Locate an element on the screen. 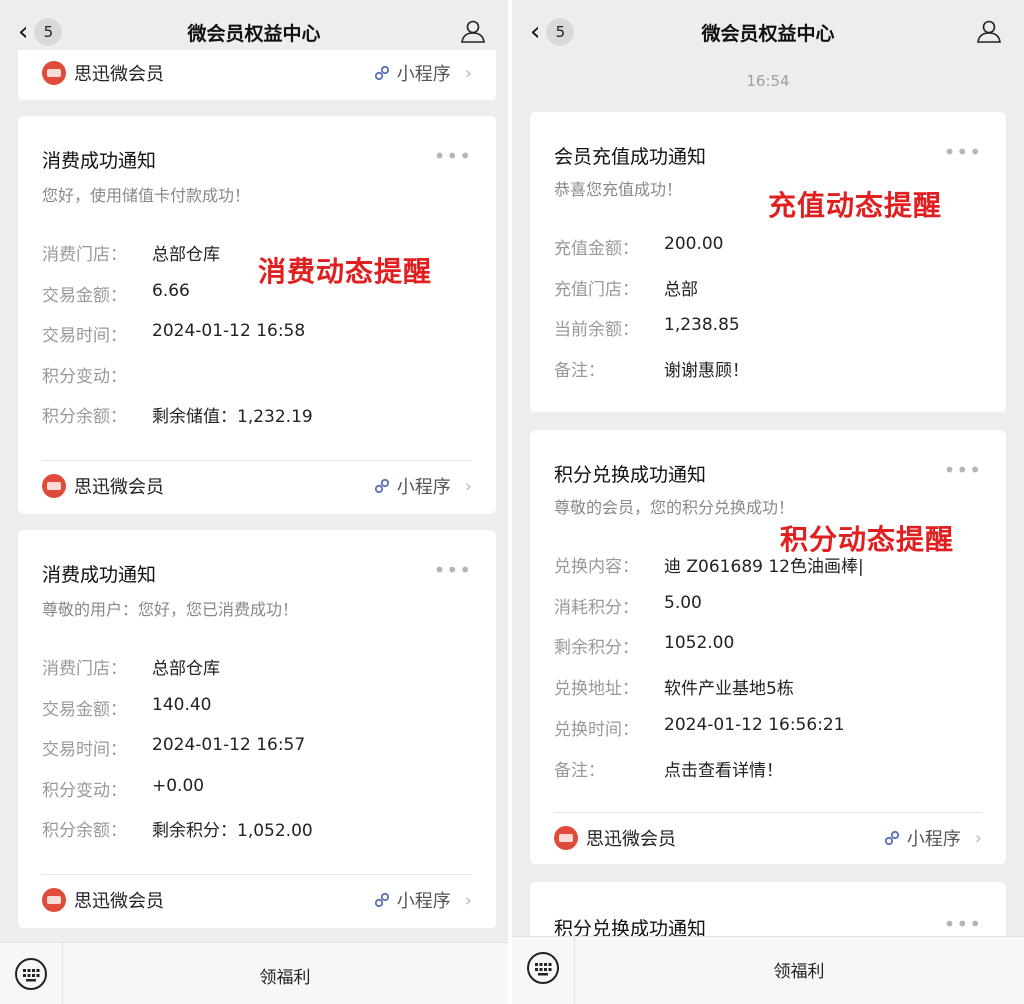 The height and width of the screenshot is (1004, 1024). field-value: 软件产业基地5栋 is located at coordinates (729, 689).